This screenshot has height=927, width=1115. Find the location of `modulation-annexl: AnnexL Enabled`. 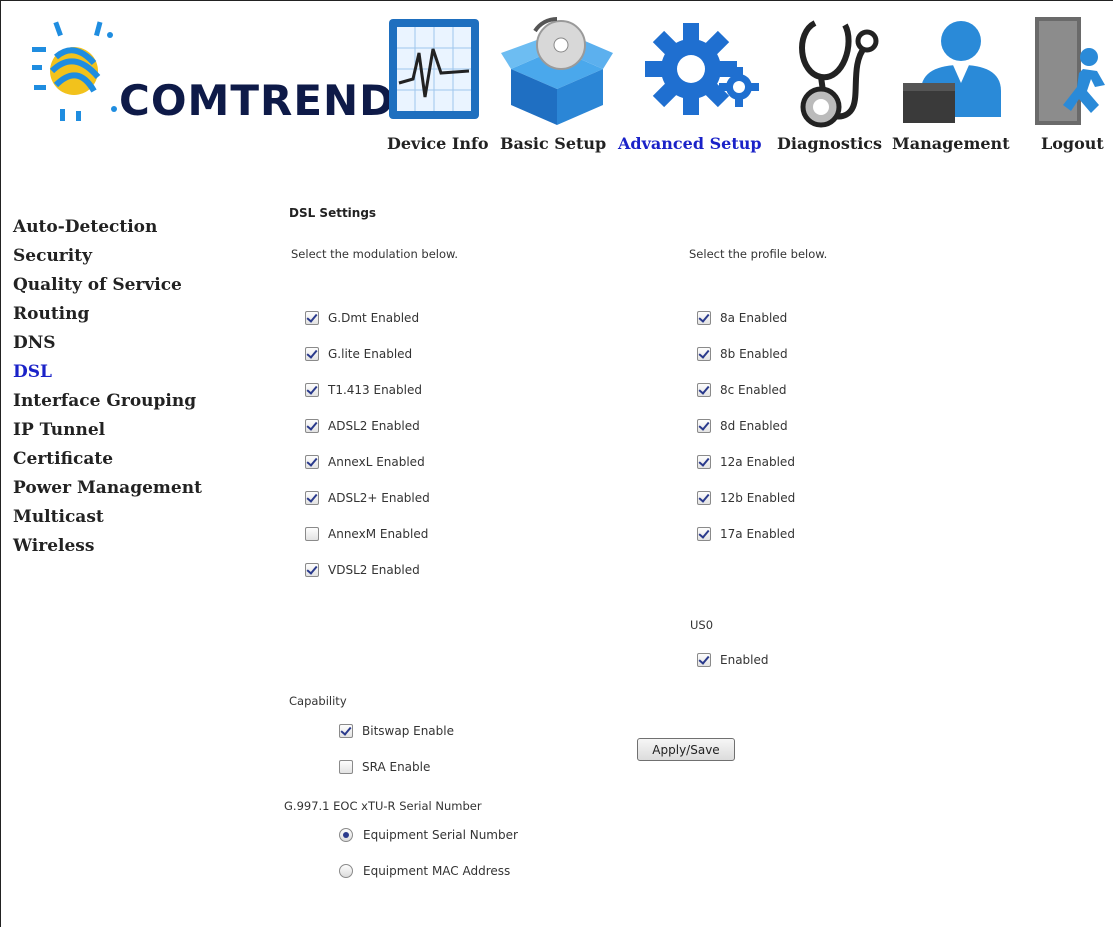

modulation-annexl: AnnexL Enabled is located at coordinates (365, 462).